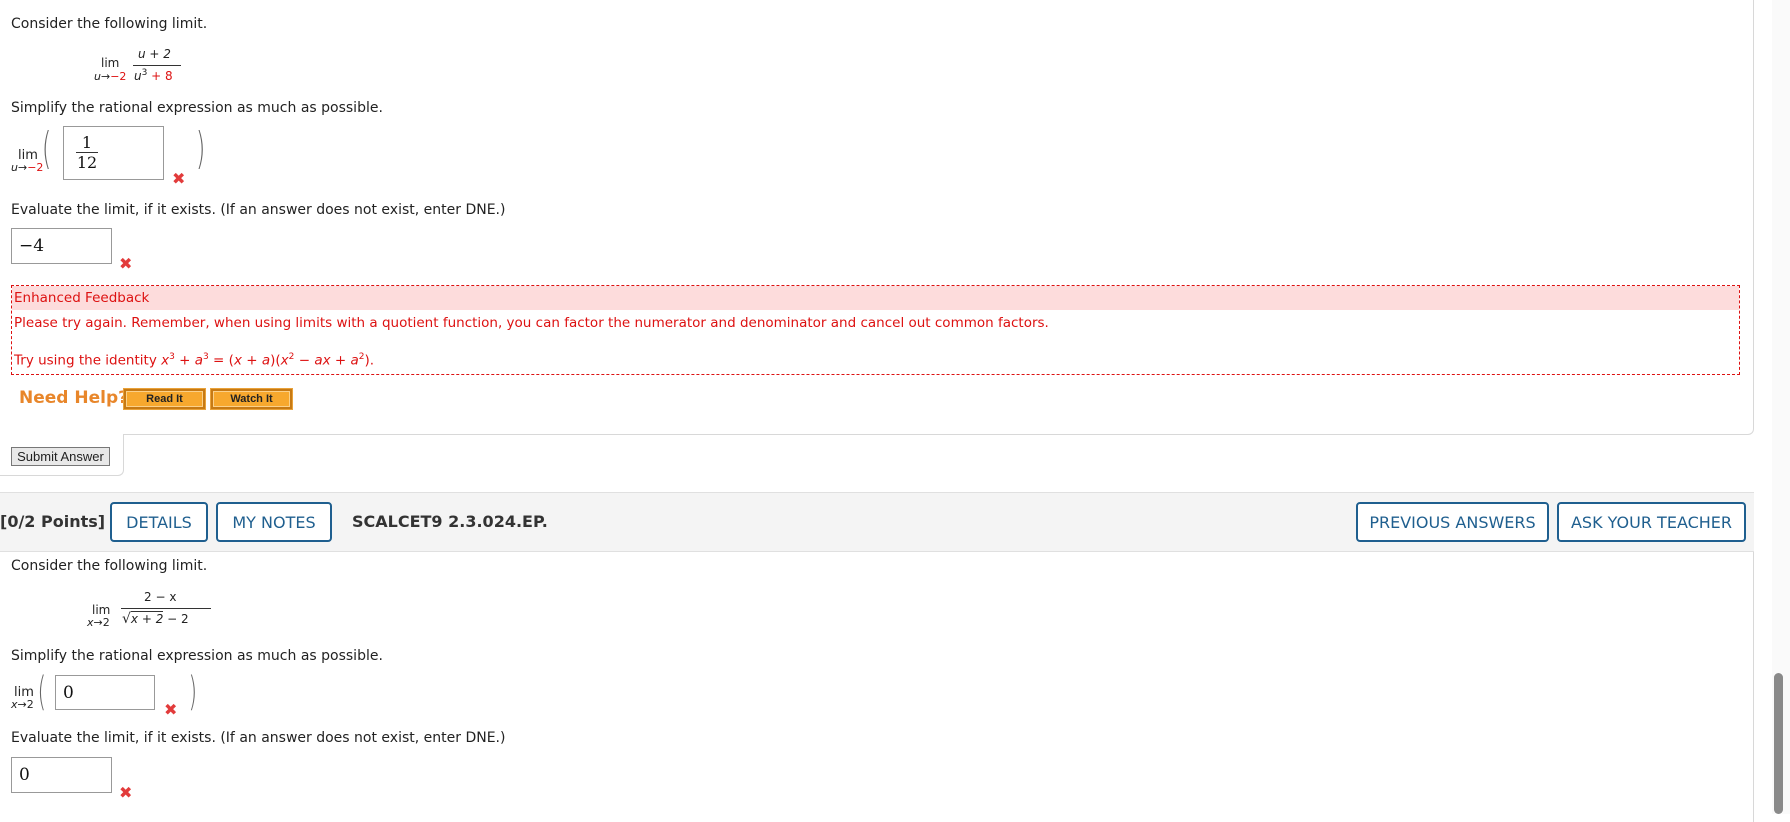 This screenshot has width=1790, height=822. Describe the element at coordinates (60, 456) in the screenshot. I see `submit-answer-button: Submit Answer` at that location.